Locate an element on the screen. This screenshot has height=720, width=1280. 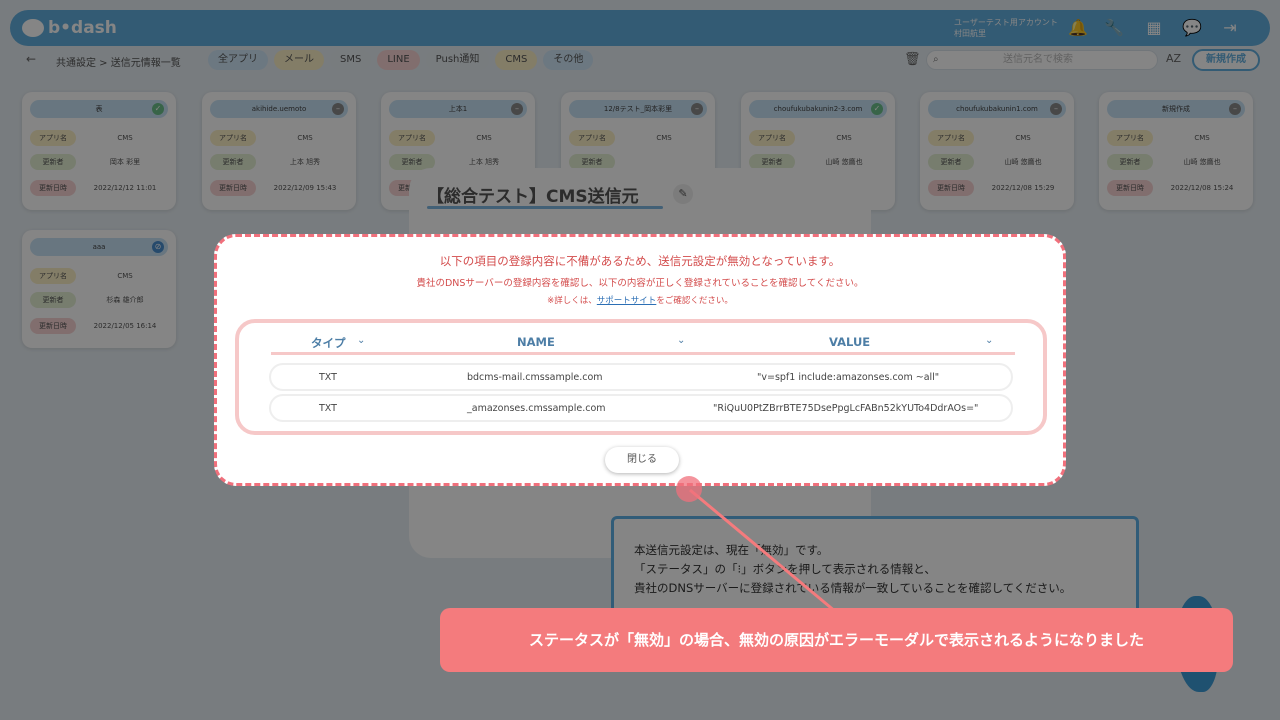
column-header-value: VALUE is located at coordinates (849, 342).